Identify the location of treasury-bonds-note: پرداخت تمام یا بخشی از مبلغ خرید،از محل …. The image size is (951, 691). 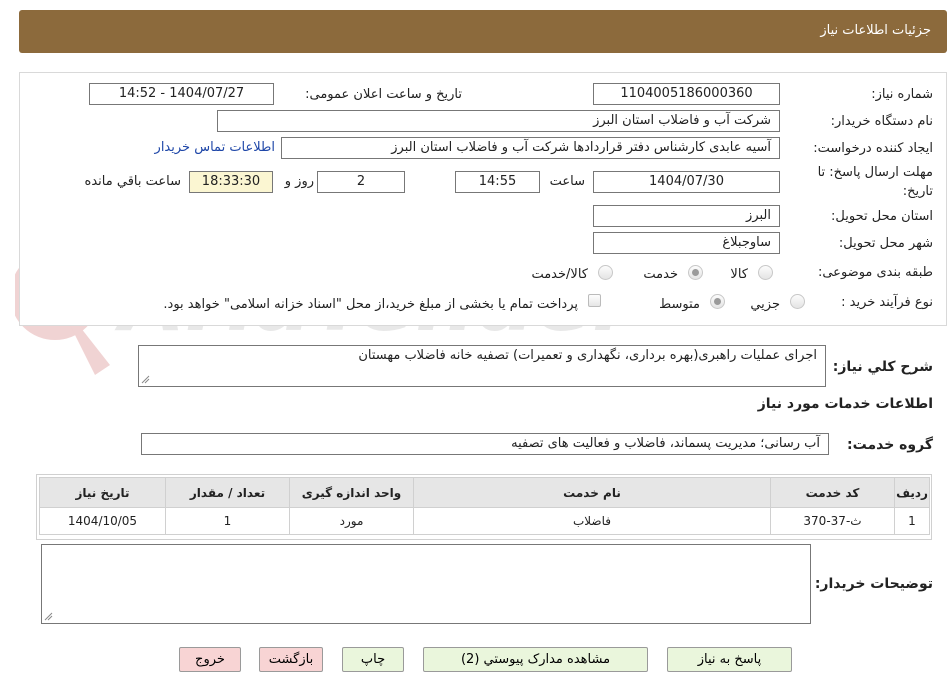
(370, 304).